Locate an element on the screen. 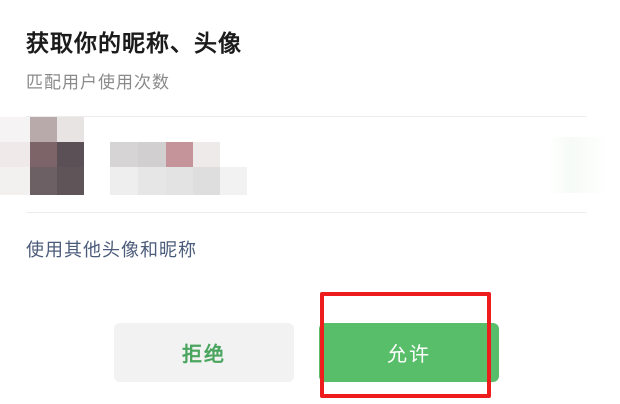 The width and height of the screenshot is (620, 404). dialog-title: 获取你的昵称、头像 is located at coordinates (134, 44).